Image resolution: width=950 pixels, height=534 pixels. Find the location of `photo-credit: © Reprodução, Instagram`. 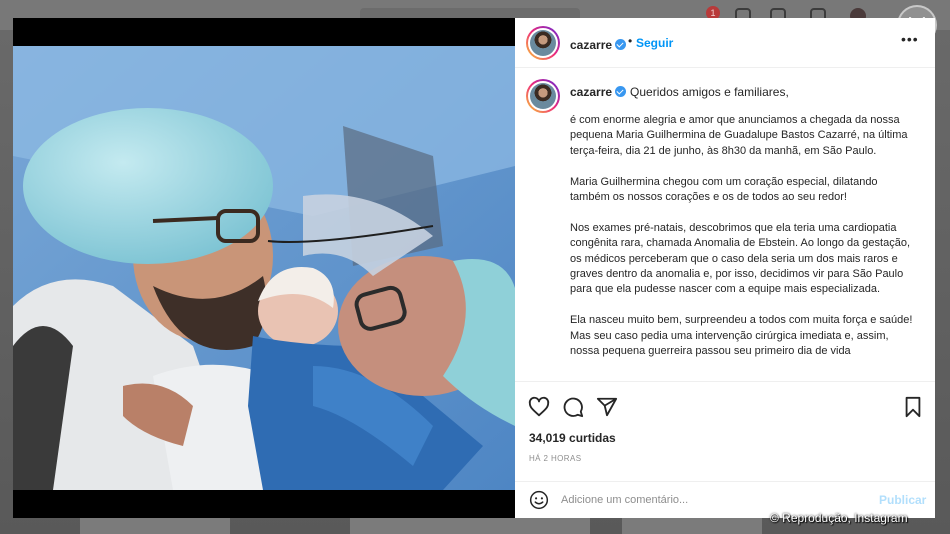

photo-credit: © Reprodução, Instagram is located at coordinates (839, 518).